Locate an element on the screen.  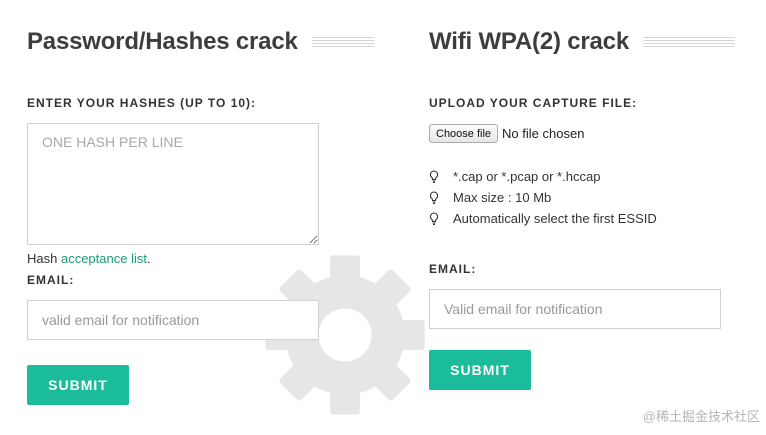
file-input: Choose file No file chosen is located at coordinates (506, 133).